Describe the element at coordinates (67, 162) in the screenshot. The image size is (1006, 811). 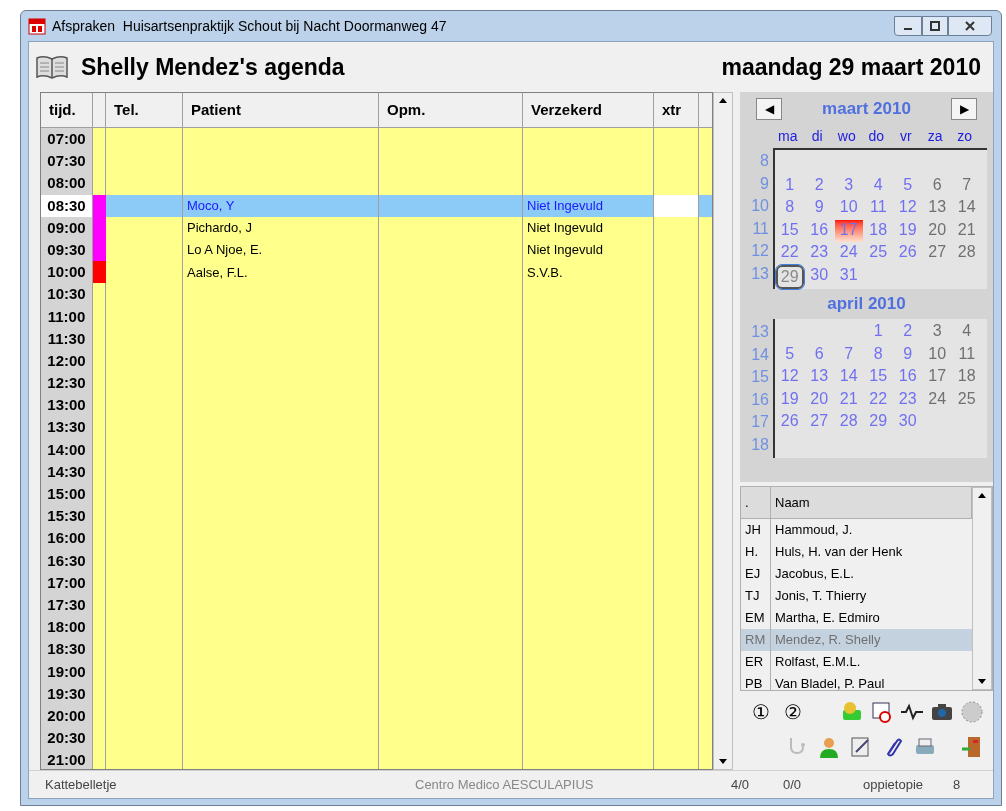
I see `time-cell: 07:30` at that location.